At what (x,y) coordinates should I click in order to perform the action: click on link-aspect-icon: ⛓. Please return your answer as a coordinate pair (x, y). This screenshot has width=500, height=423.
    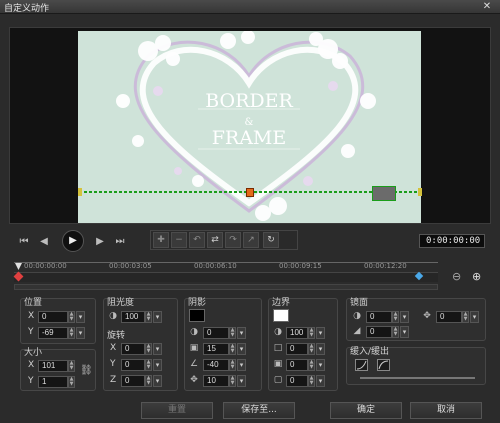
    Looking at the image, I should click on (86, 371).